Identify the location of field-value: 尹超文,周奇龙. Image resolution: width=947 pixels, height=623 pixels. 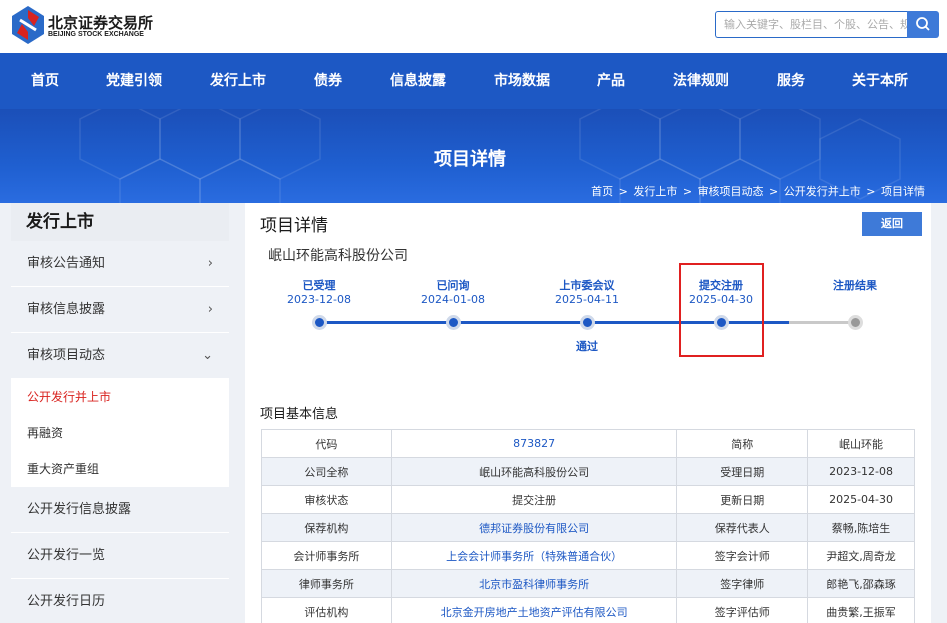
(861, 555).